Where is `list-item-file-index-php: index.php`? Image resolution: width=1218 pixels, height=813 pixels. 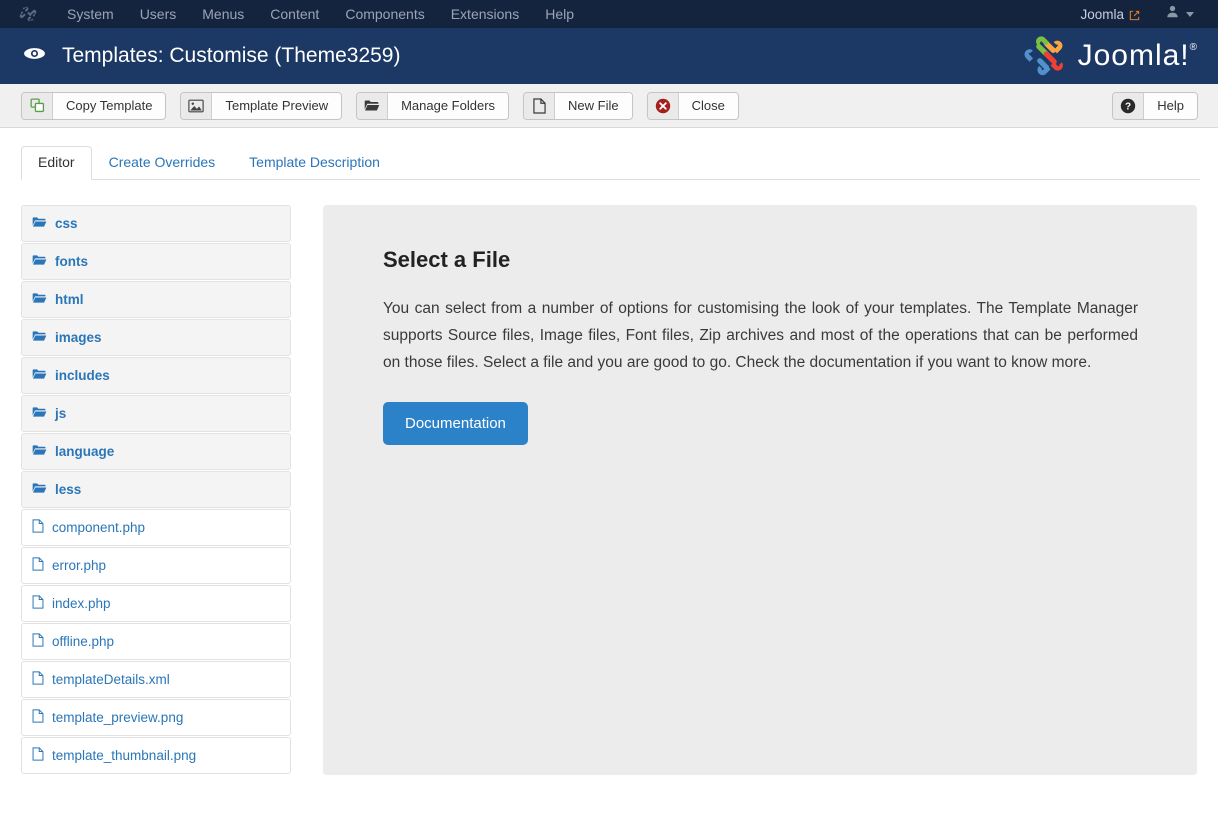 list-item-file-index-php: index.php is located at coordinates (156, 603).